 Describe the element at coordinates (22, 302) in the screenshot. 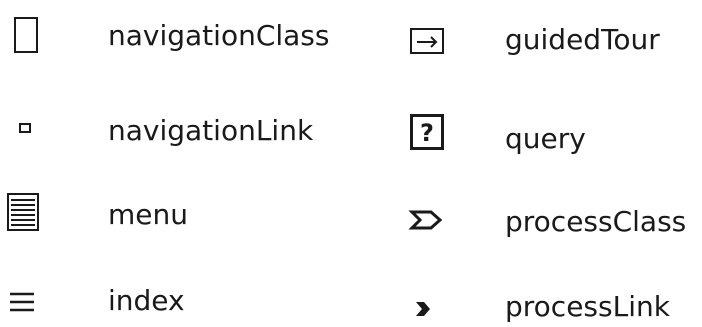

I see `index-icon` at that location.